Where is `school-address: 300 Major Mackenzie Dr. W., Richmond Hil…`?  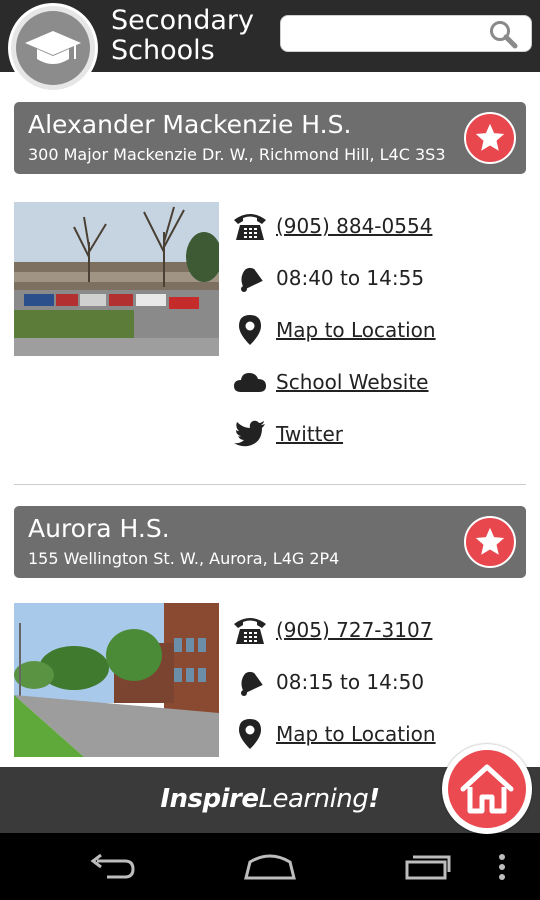 school-address: 300 Major Mackenzie Dr. W., Richmond Hil… is located at coordinates (237, 154).